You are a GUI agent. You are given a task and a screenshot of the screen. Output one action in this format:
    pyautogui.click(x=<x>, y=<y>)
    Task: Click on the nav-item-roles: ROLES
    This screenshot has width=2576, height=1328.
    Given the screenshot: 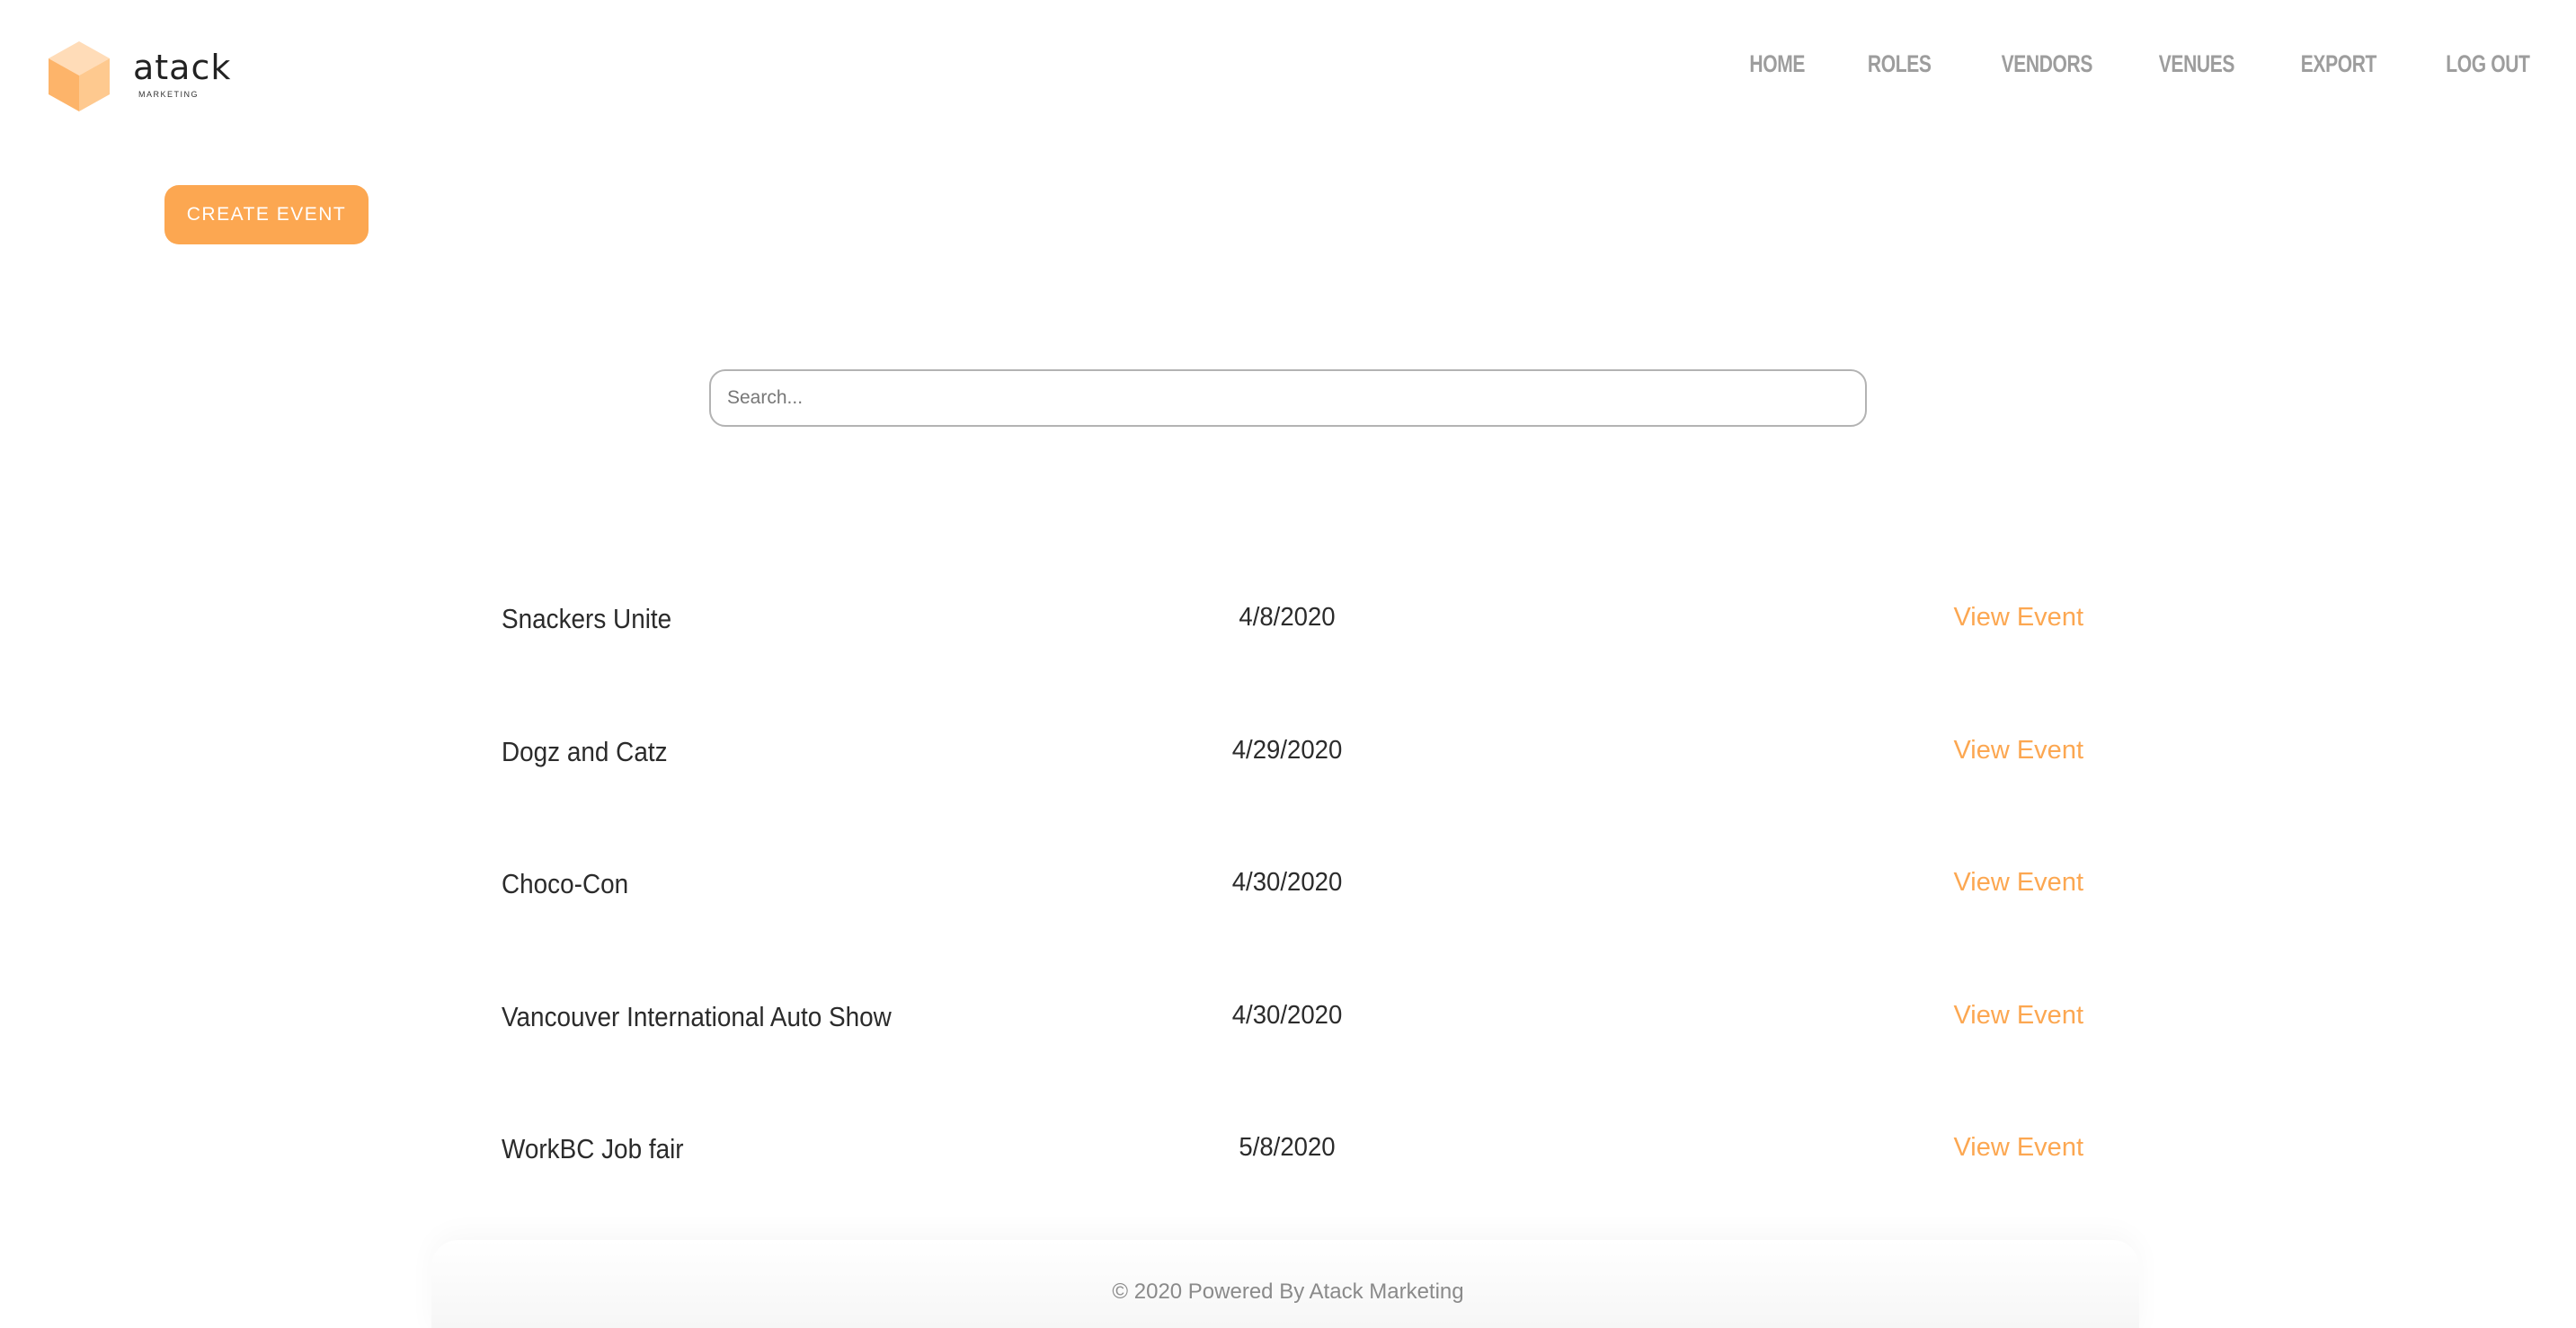 What is the action you would take?
    pyautogui.click(x=1900, y=64)
    